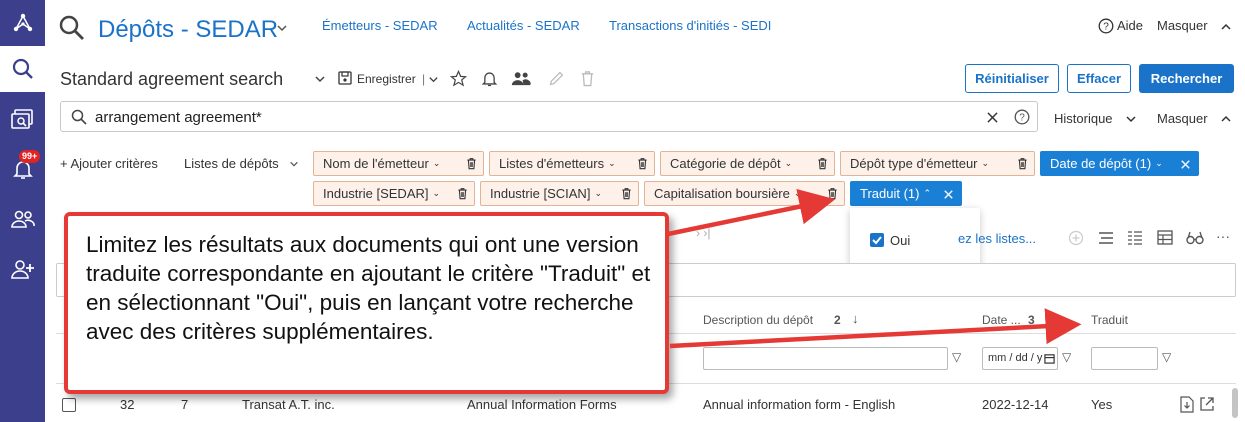  I want to click on annotation-arrows, so click(874, 268).